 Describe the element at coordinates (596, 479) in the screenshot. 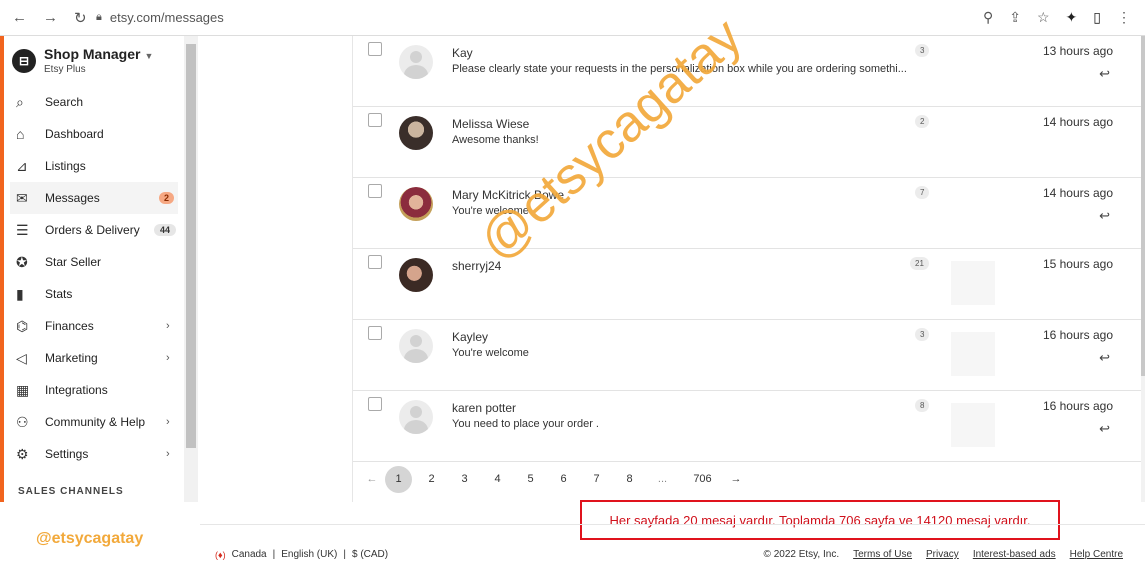

I see `page-7-button: 7` at that location.